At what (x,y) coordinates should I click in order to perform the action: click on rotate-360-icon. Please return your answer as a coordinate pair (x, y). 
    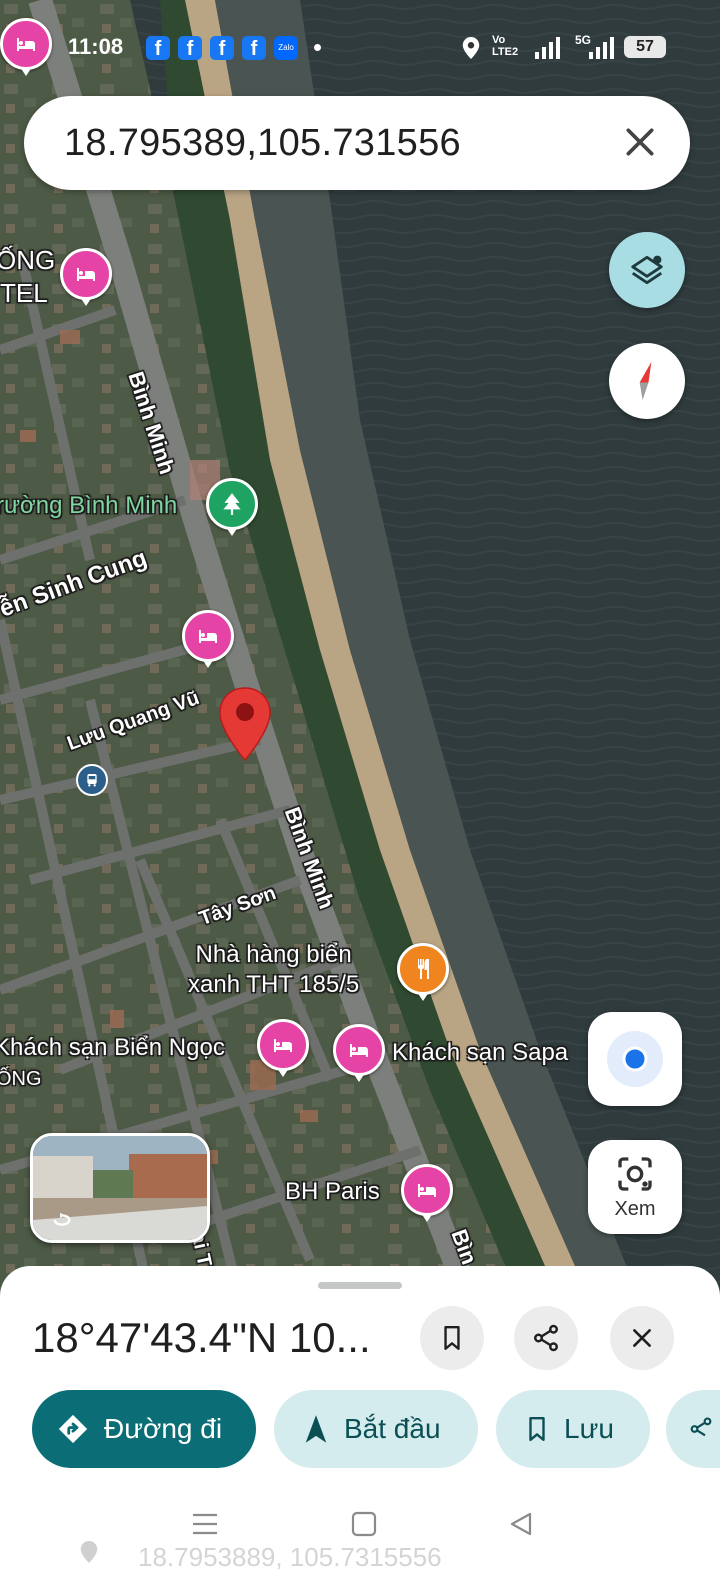
    Looking at the image, I should click on (62, 1219).